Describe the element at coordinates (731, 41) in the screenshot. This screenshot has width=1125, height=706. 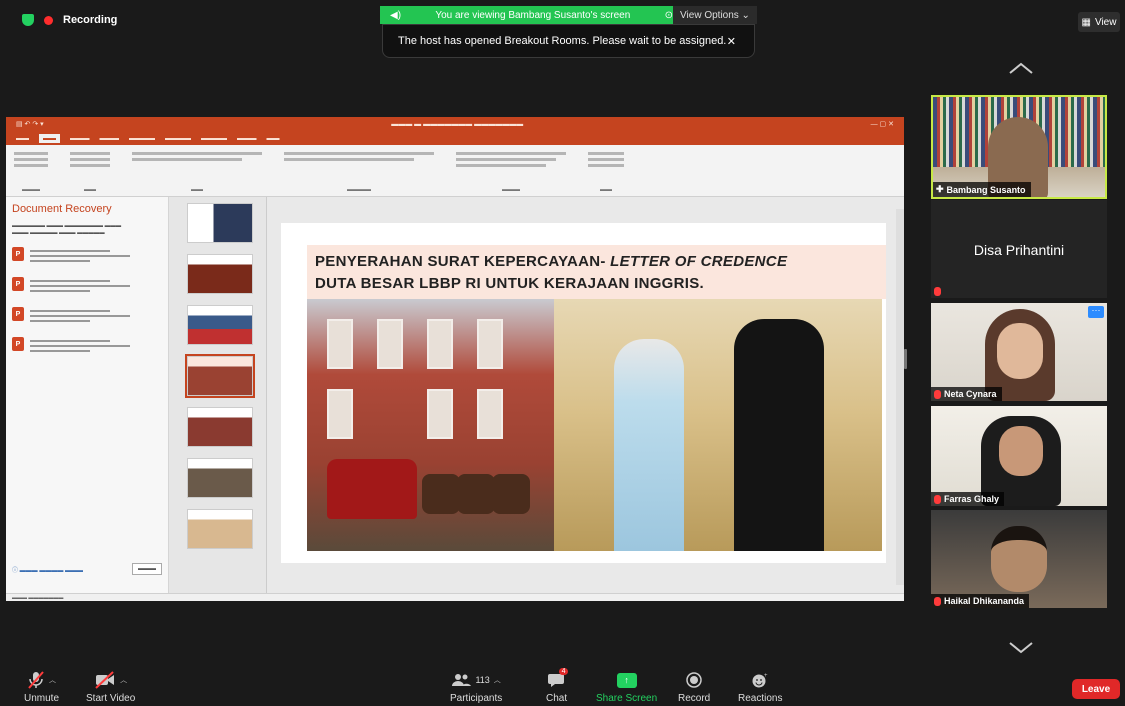
I see `close-icon: ✕` at that location.